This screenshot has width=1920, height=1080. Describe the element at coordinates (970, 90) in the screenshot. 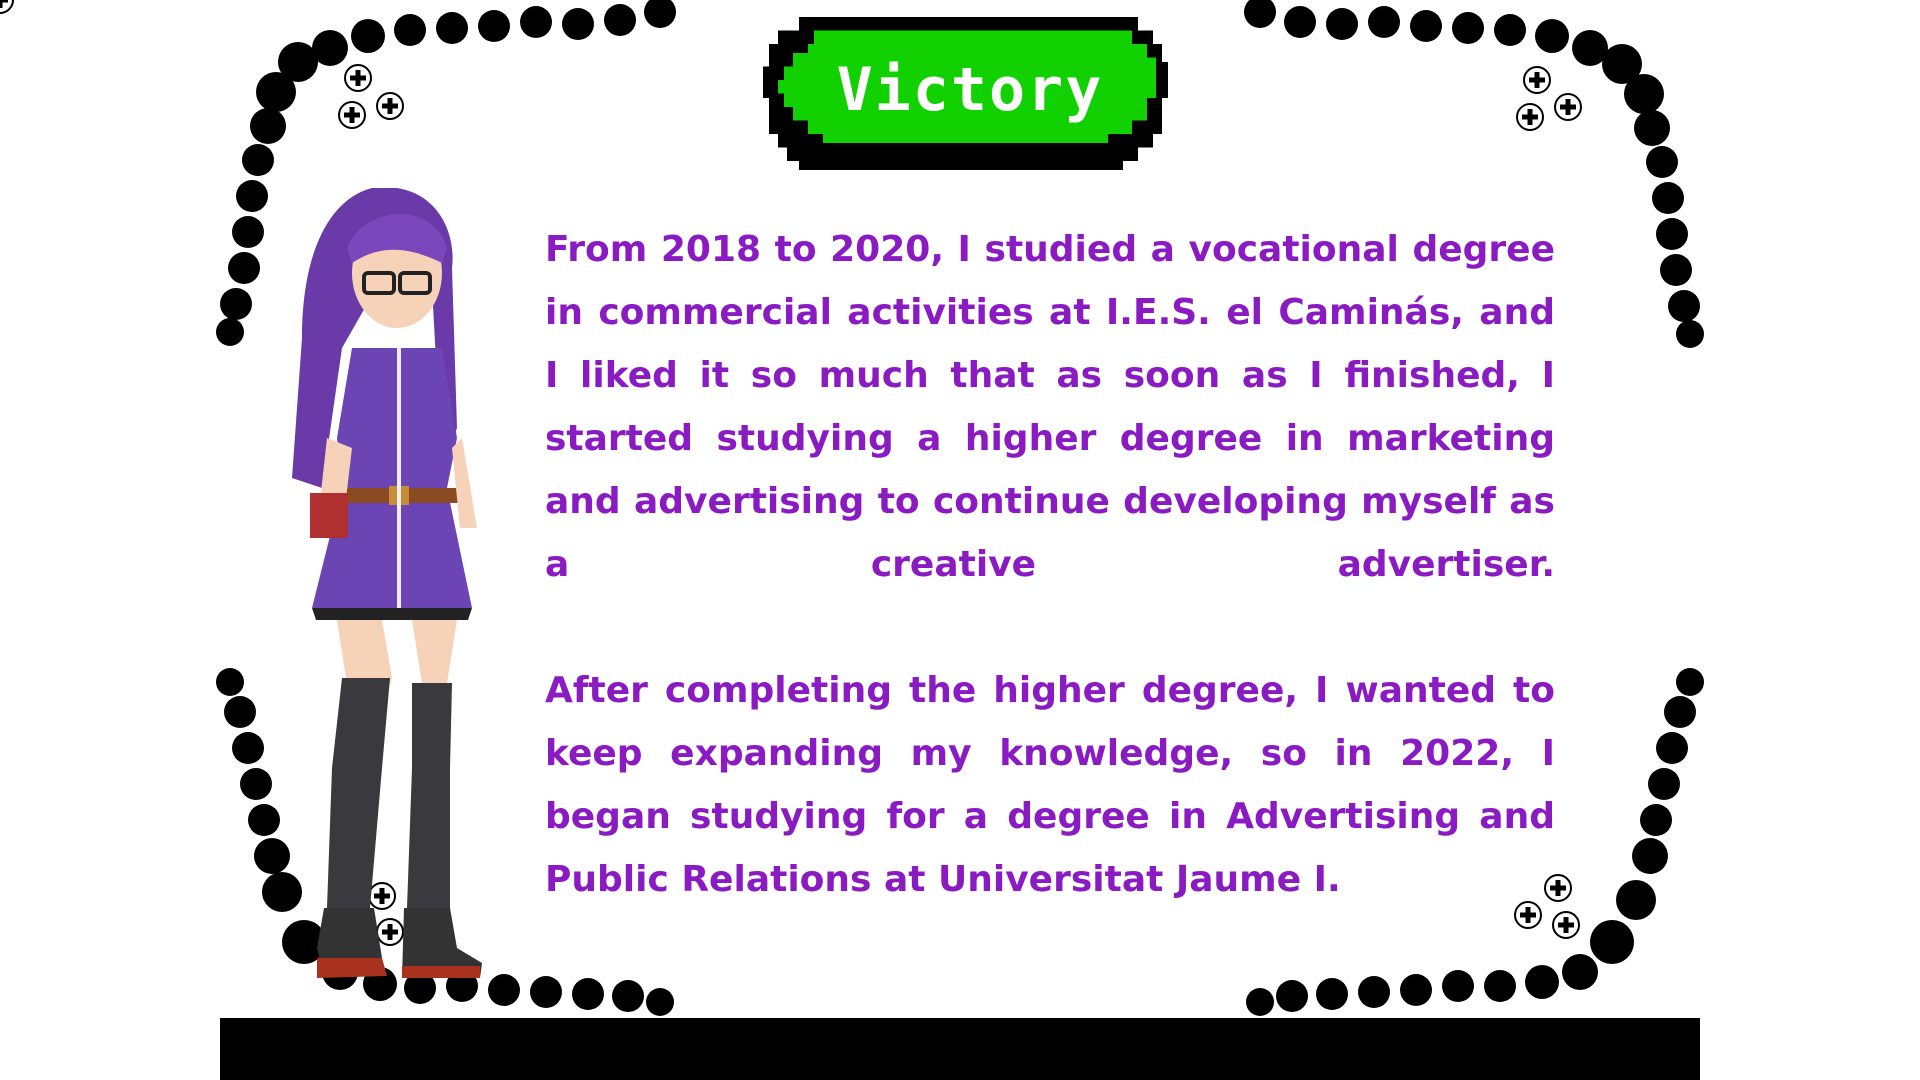

I see `victory-title: Victory` at that location.